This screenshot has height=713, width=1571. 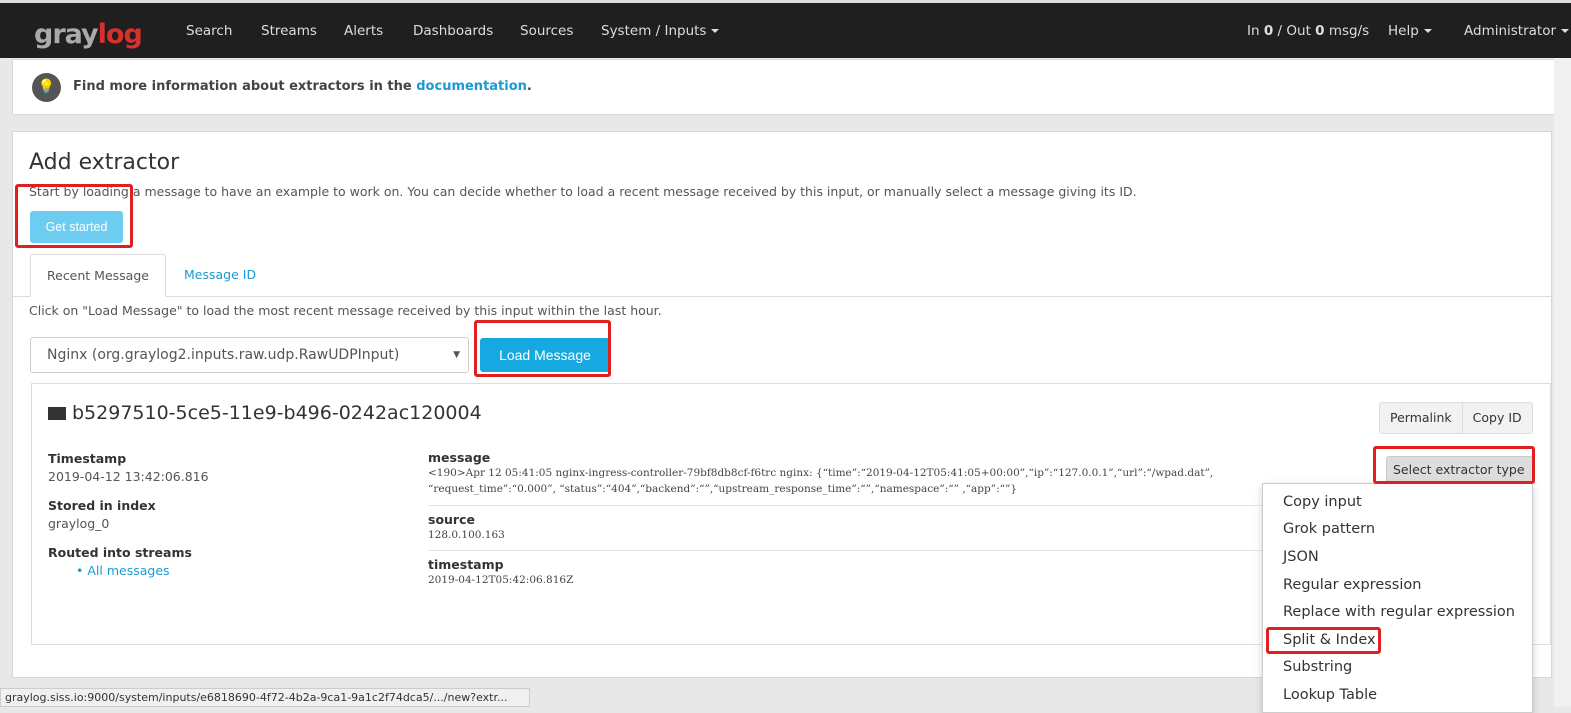 I want to click on nav-help: Help, so click(x=1410, y=31).